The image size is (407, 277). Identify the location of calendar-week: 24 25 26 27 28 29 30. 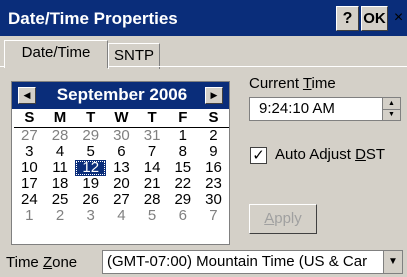
(121, 200).